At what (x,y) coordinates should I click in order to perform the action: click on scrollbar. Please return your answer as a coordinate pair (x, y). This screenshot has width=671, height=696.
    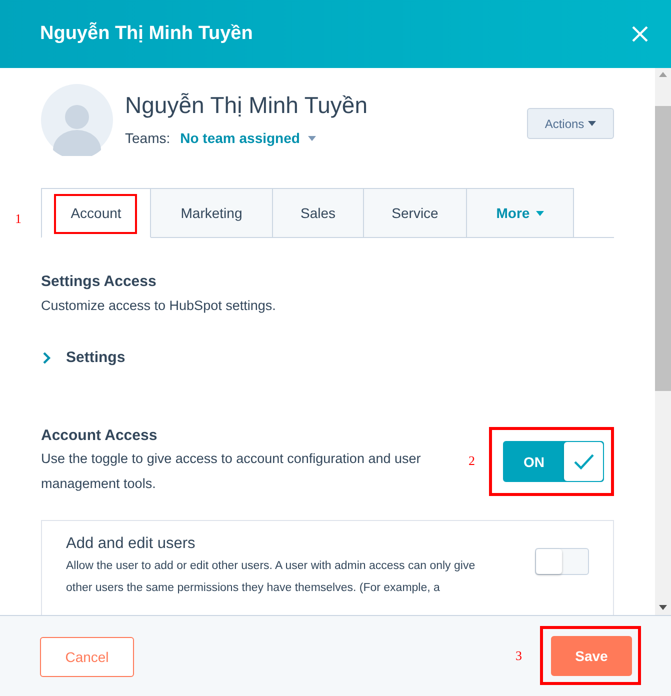
    Looking at the image, I should click on (663, 341).